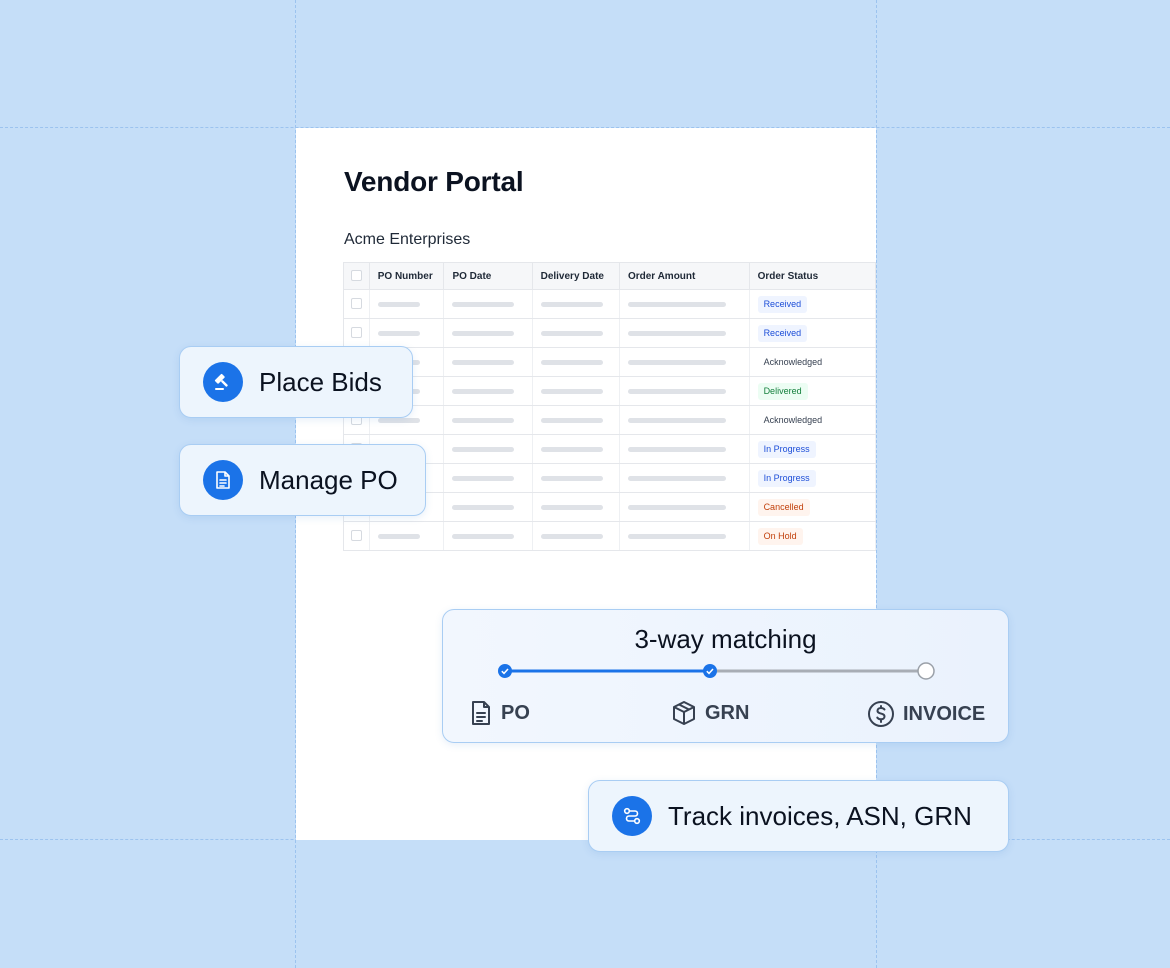  What do you see at coordinates (488, 276) in the screenshot?
I see `col-po-date: PO Date` at bounding box center [488, 276].